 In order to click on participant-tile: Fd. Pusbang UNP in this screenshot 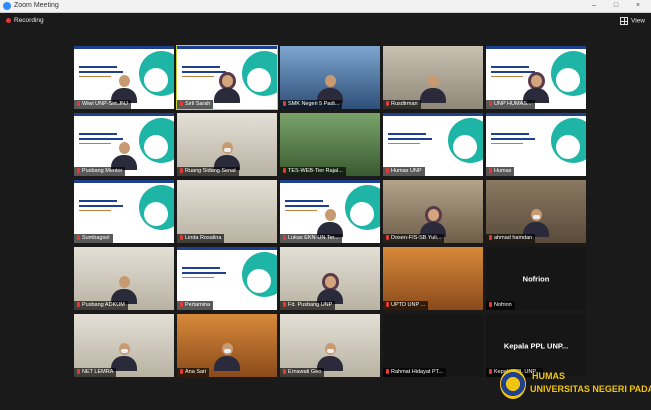, I will do `click(330, 278)`.